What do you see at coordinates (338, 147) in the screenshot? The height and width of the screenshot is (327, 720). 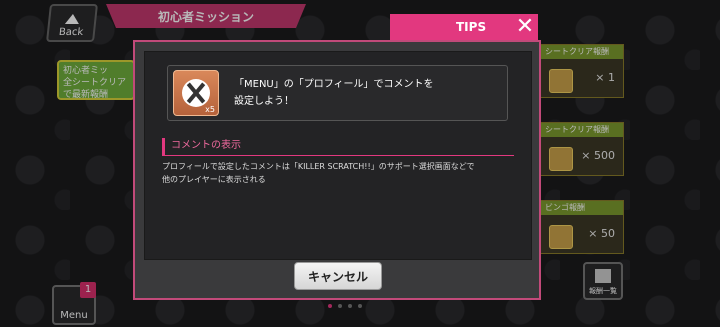 I see `section-title: コメントの表示` at bounding box center [338, 147].